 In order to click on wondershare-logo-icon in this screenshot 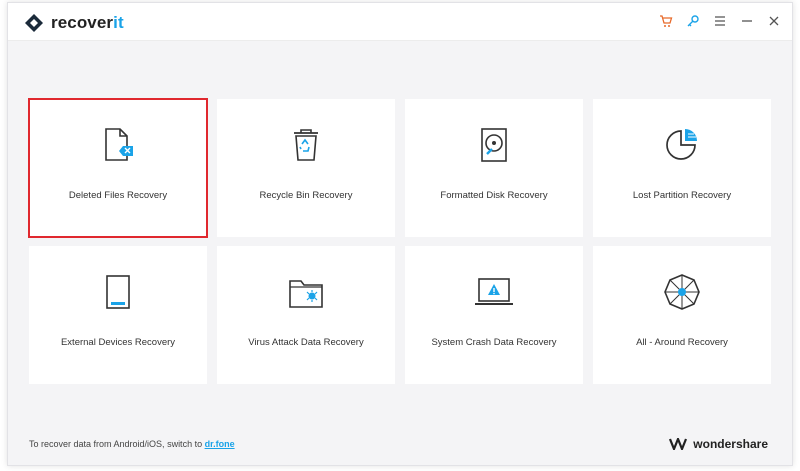, I will do `click(678, 444)`.